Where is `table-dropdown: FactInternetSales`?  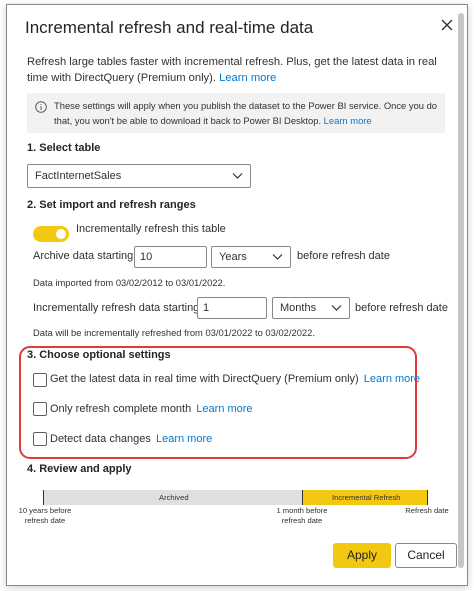 table-dropdown: FactInternetSales is located at coordinates (139, 176).